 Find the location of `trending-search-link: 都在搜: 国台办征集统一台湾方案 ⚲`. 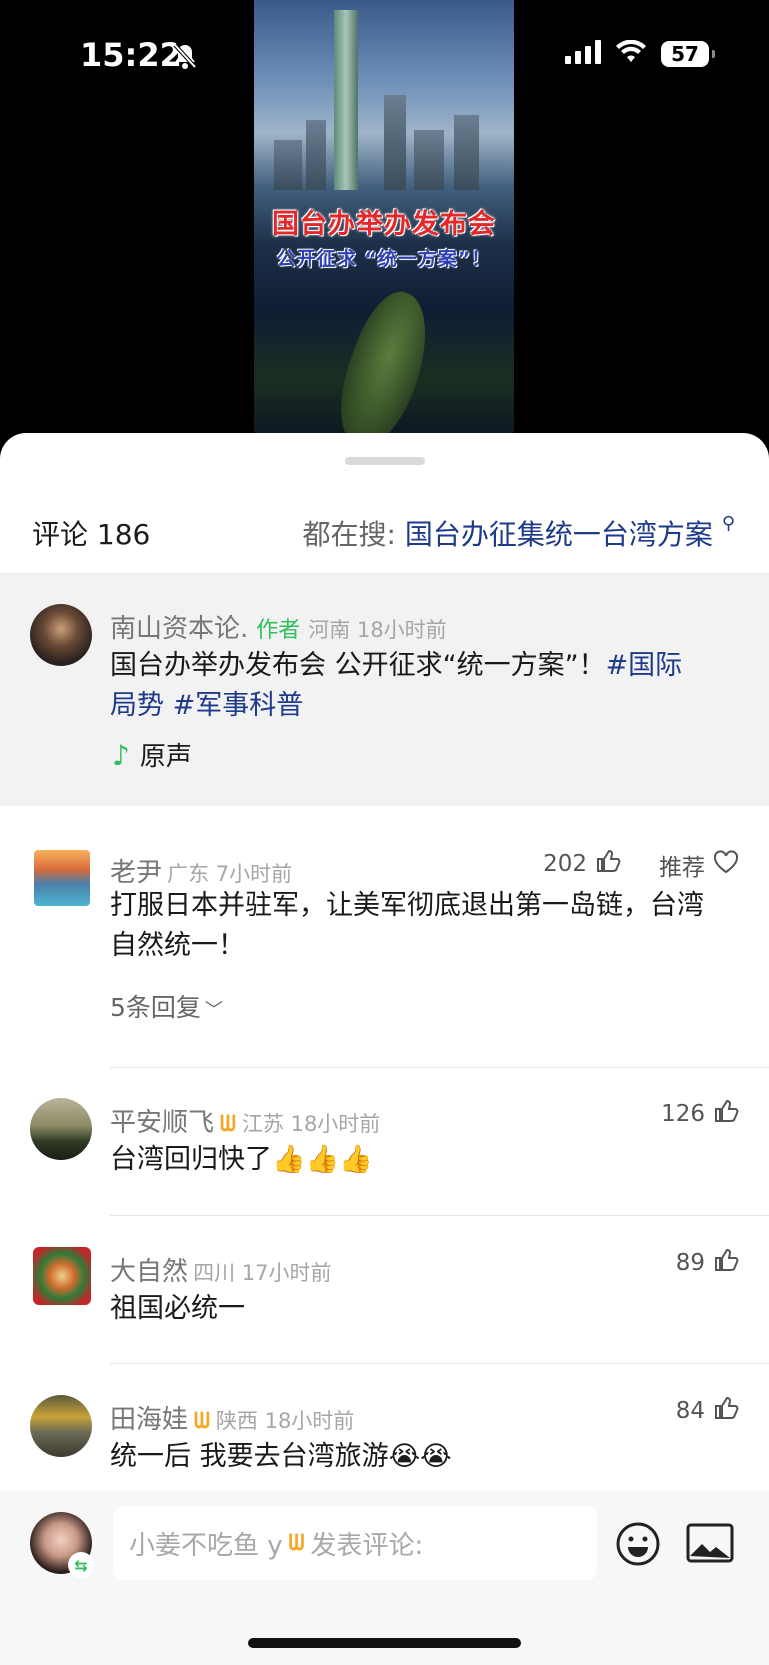

trending-search-link: 都在搜: 国台办征集统一台湾方案 ⚲ is located at coordinates (519, 533).